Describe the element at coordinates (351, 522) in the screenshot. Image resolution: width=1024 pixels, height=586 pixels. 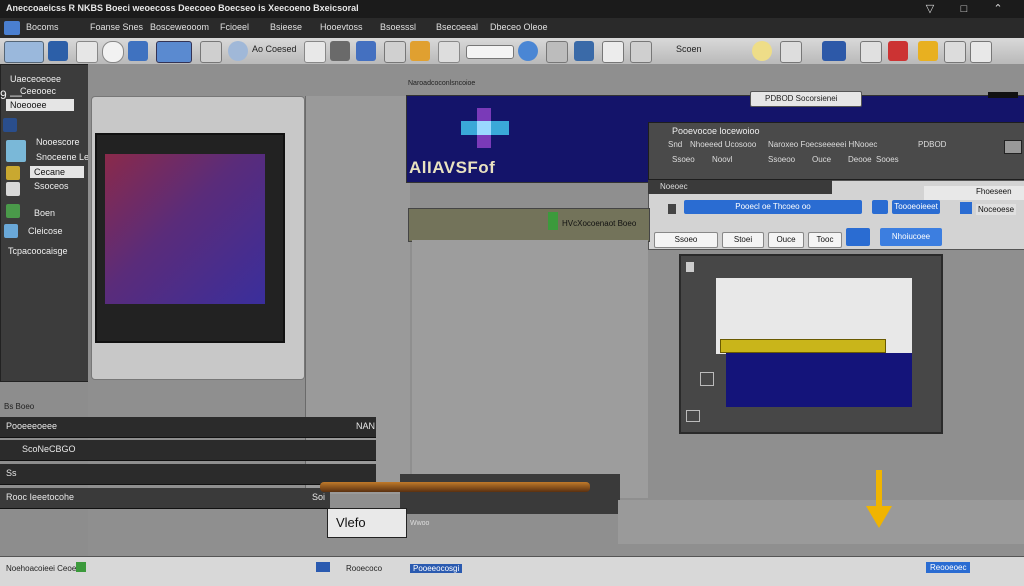
I see `clip-label: Vlefo` at that location.